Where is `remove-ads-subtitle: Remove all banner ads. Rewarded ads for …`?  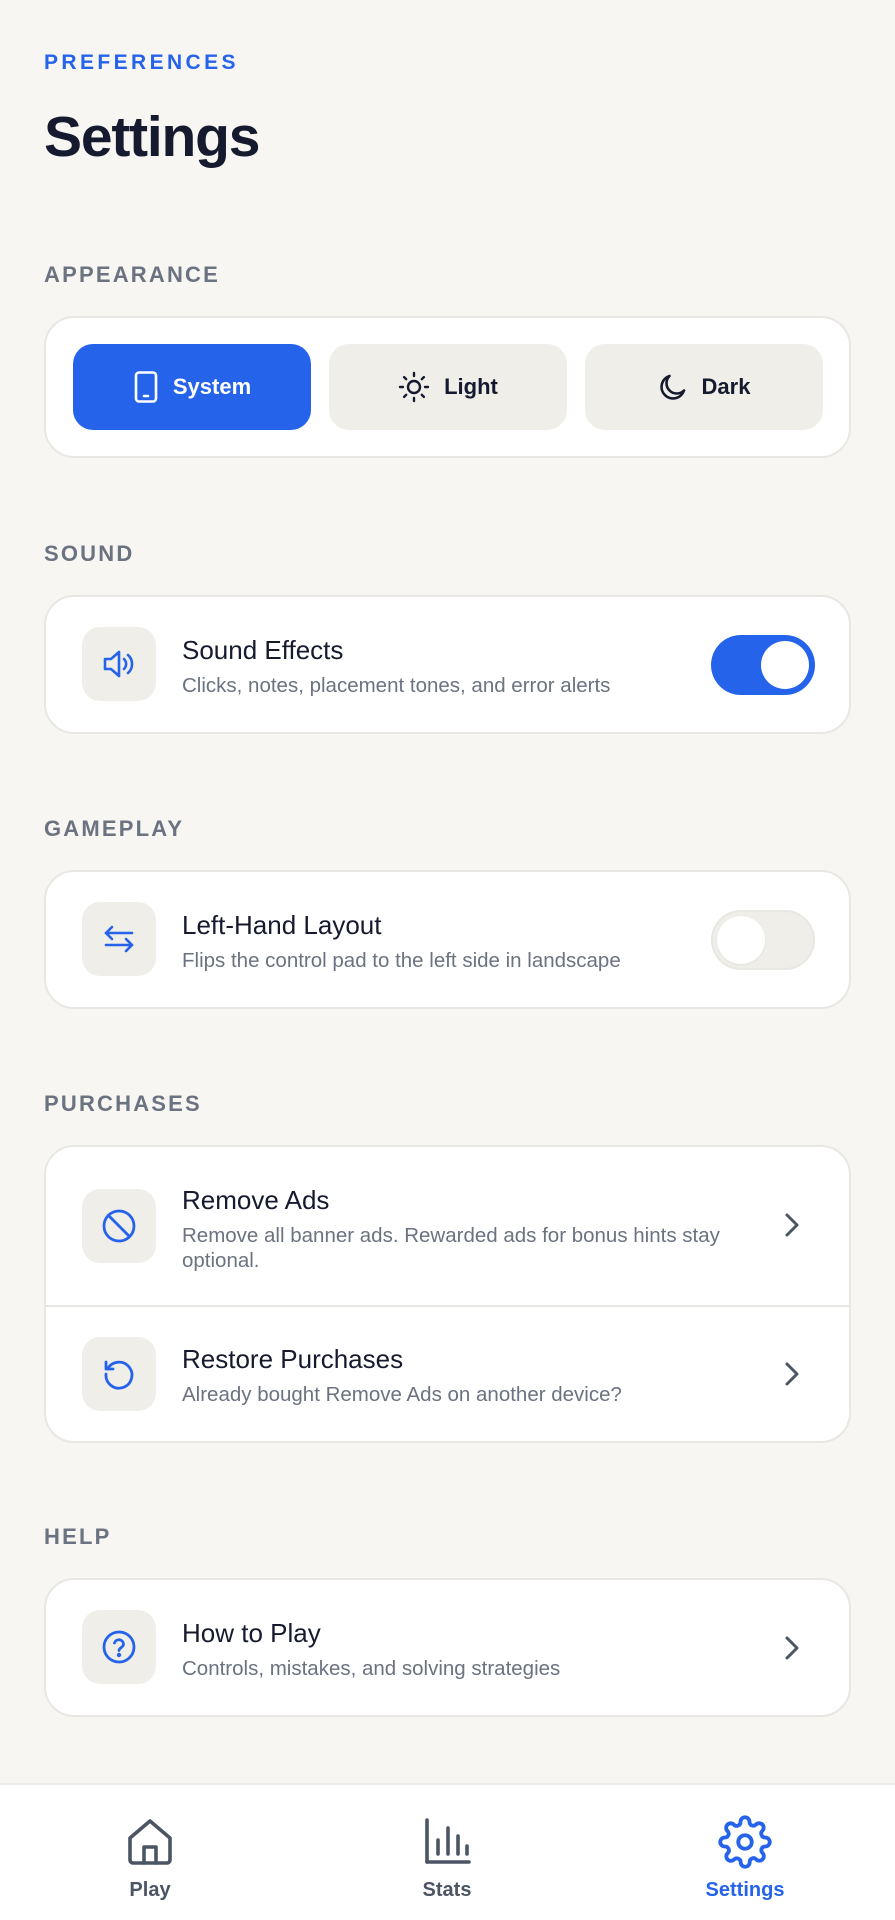
remove-ads-subtitle: Remove all banner ads. Rewarded ads for … is located at coordinates (451, 1248).